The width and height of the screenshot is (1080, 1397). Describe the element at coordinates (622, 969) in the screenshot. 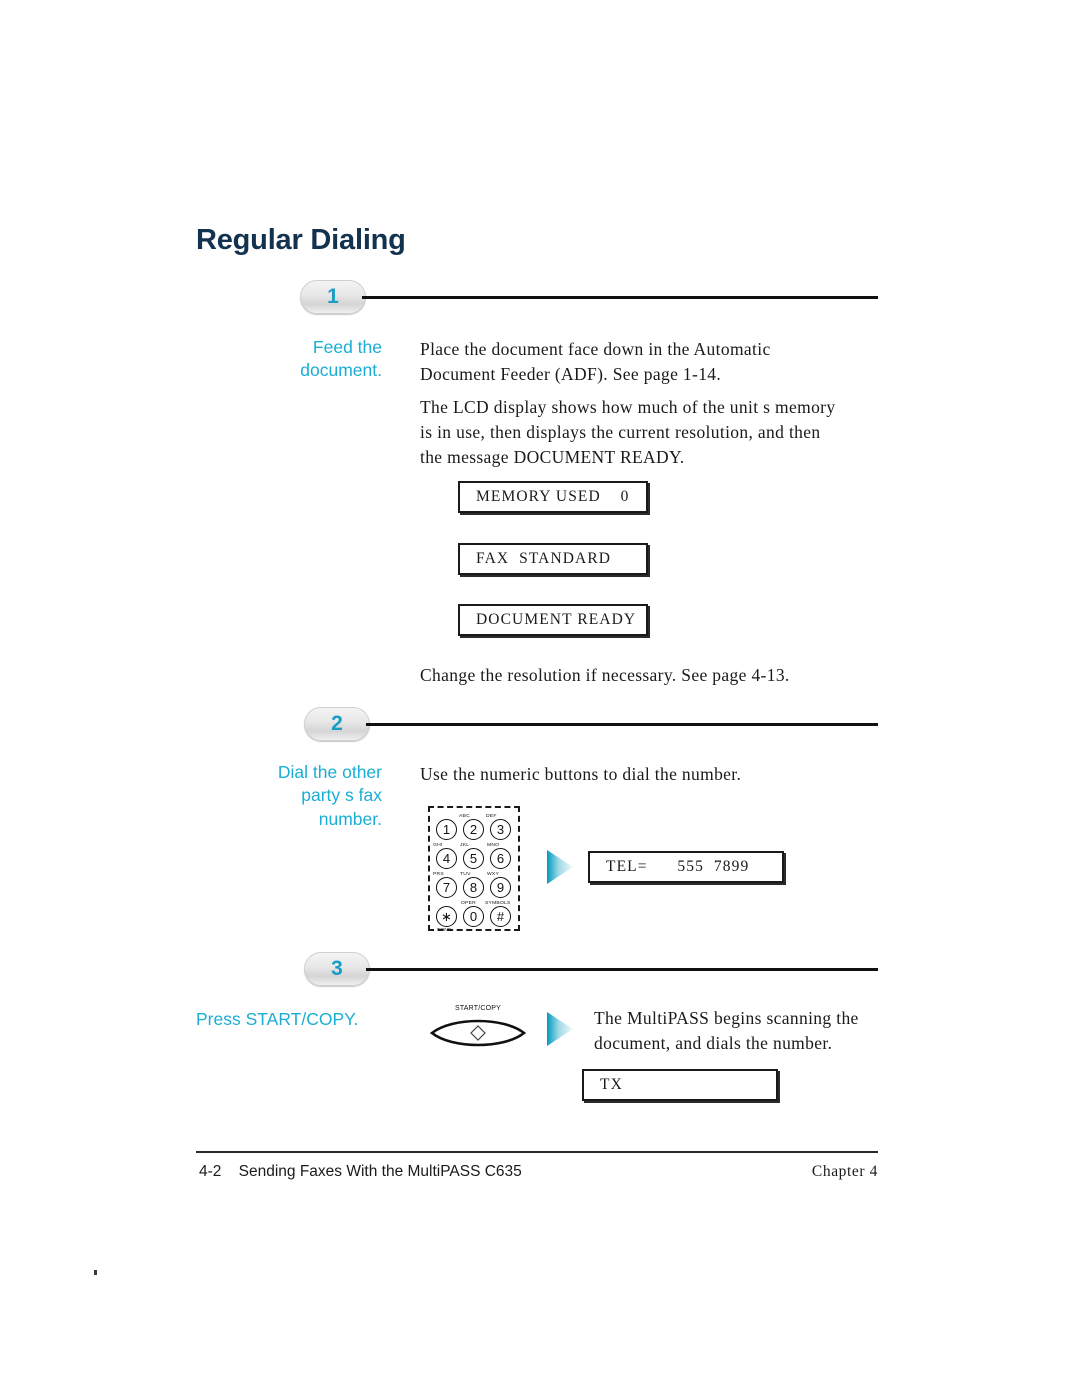

I see `step-3-rule` at that location.